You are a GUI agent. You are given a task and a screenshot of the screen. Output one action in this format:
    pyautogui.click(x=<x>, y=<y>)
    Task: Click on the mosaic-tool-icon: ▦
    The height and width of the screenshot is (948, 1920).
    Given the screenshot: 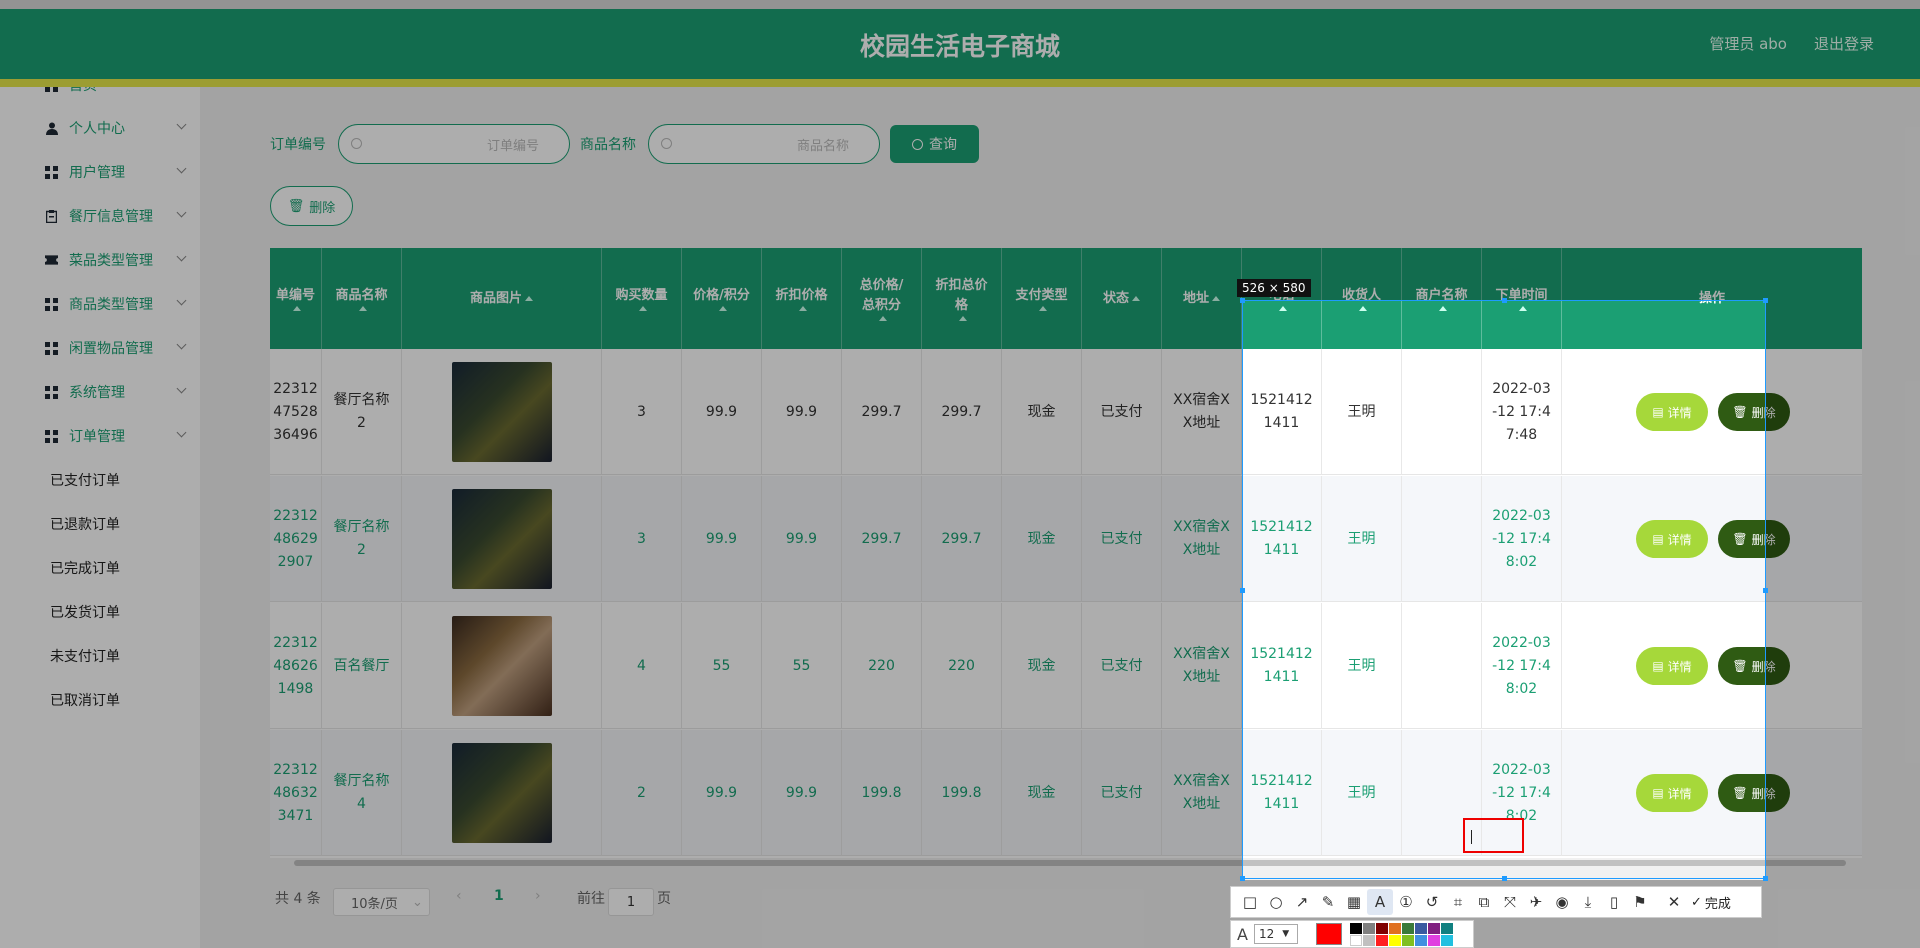 What is the action you would take?
    pyautogui.click(x=1354, y=902)
    